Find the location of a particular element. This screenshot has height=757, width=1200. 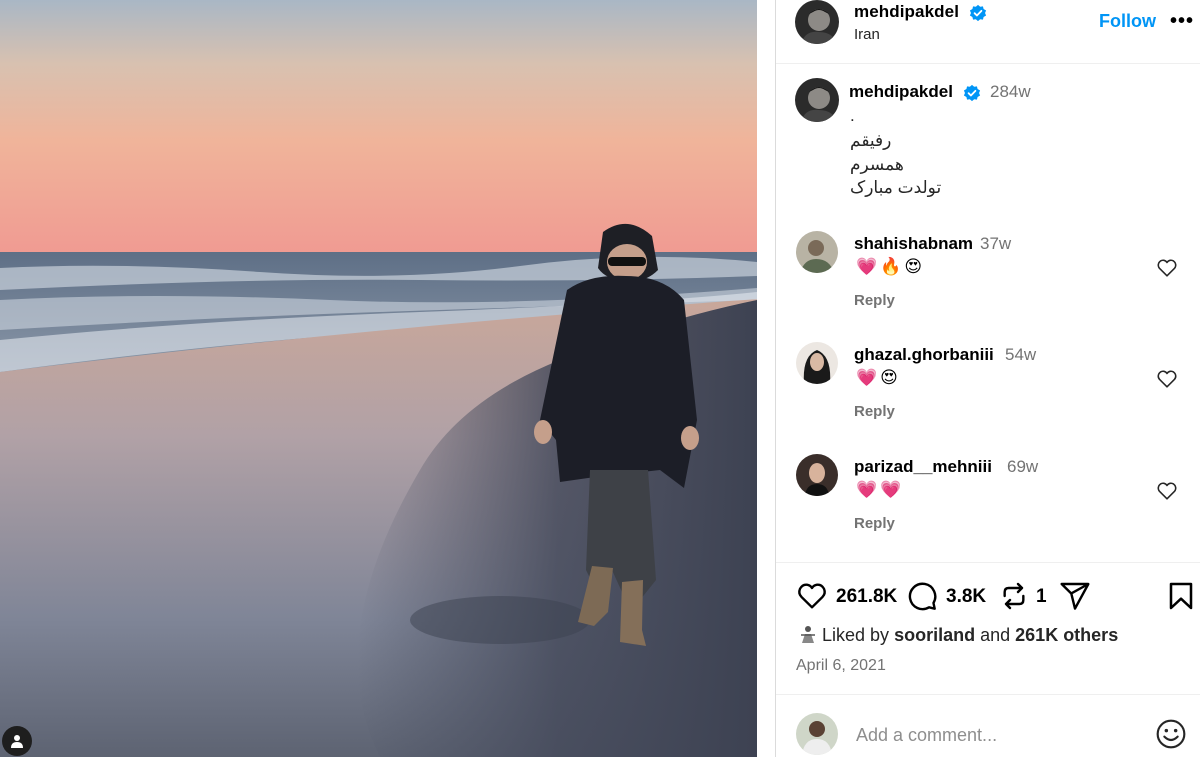

tagged-people-button is located at coordinates (17, 741).